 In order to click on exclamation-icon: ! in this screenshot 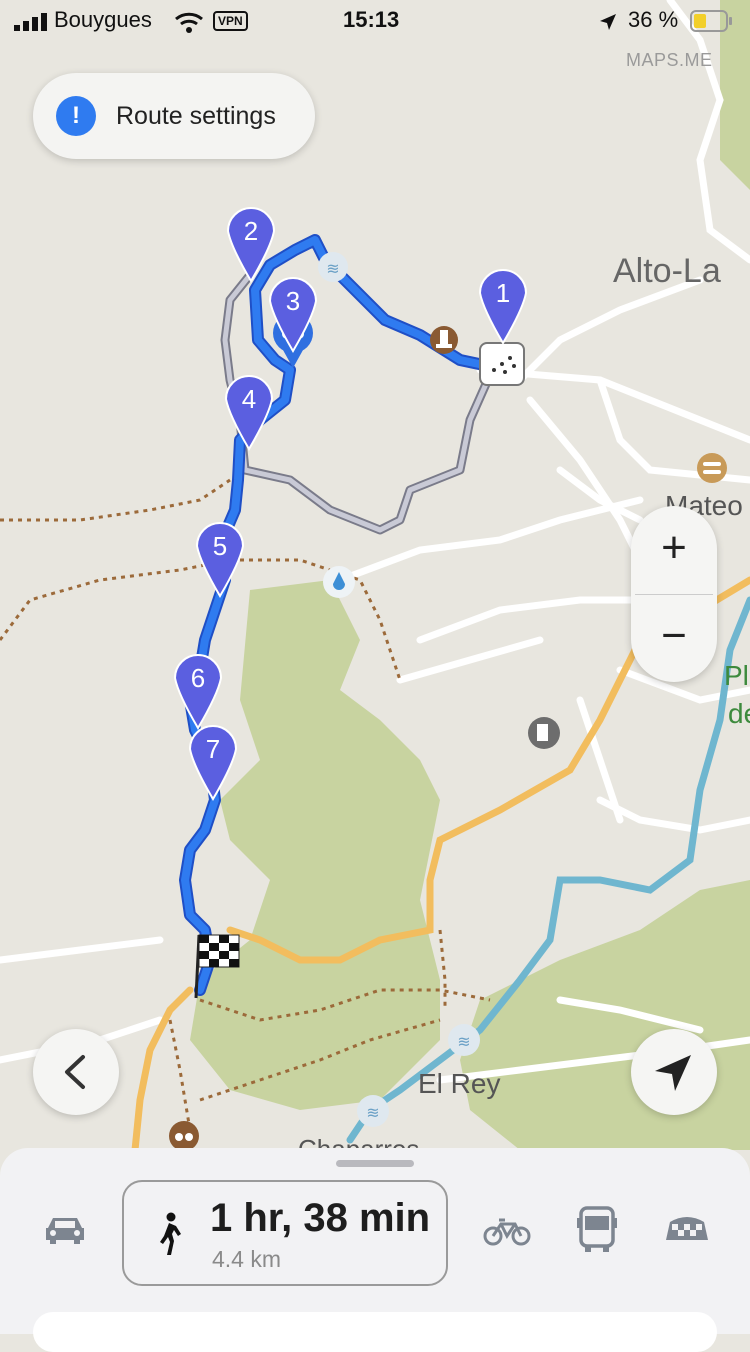, I will do `click(76, 116)`.